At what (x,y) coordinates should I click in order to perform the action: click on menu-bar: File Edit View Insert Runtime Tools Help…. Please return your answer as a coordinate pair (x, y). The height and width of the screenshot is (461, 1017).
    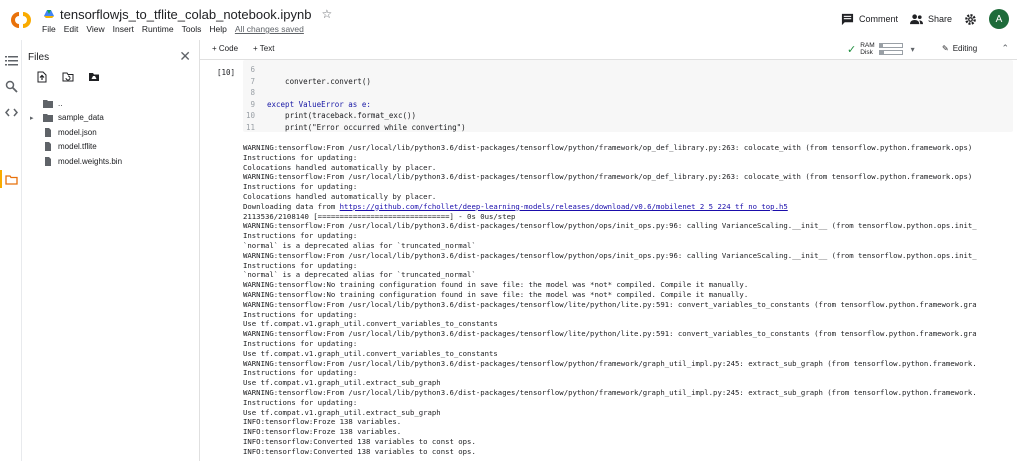
    Looking at the image, I should click on (173, 29).